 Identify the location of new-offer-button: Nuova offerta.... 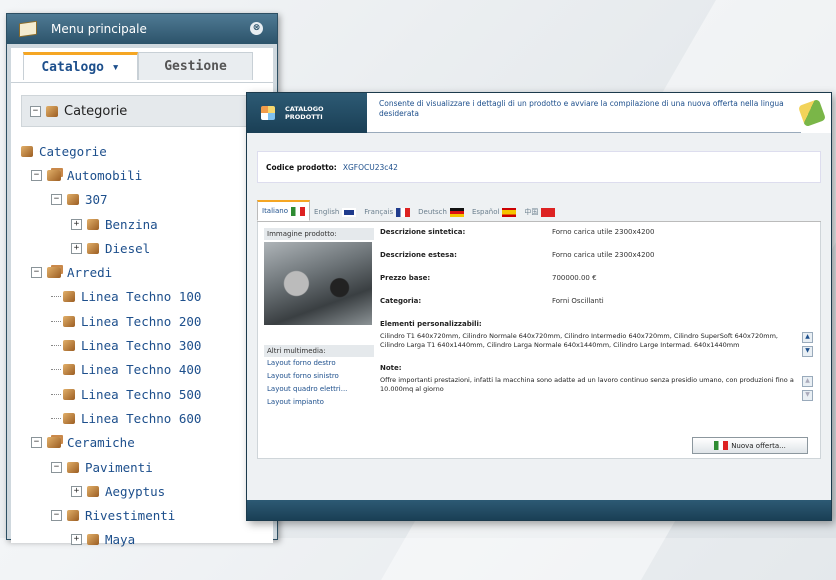
(750, 445).